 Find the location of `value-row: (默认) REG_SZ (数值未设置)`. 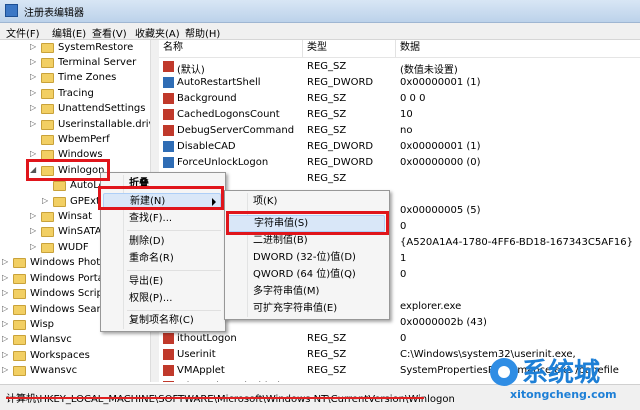

value-row: (默认) REG_SZ (数值未设置) is located at coordinates (399, 67).